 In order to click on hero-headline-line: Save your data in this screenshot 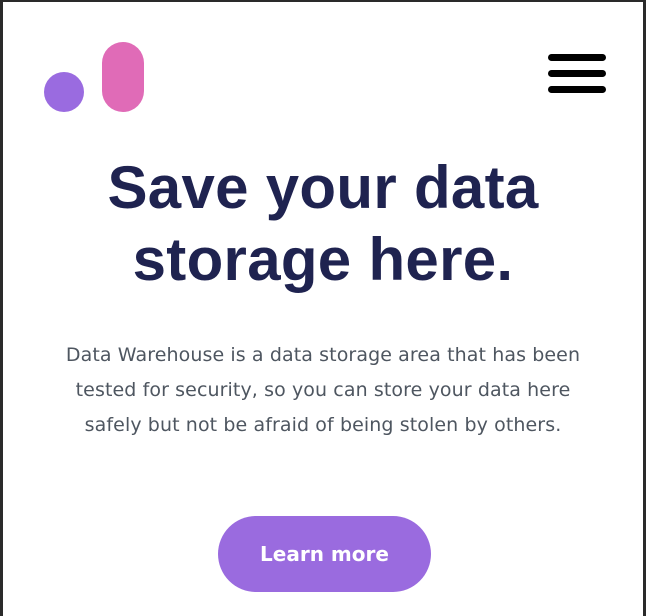, I will do `click(323, 187)`.